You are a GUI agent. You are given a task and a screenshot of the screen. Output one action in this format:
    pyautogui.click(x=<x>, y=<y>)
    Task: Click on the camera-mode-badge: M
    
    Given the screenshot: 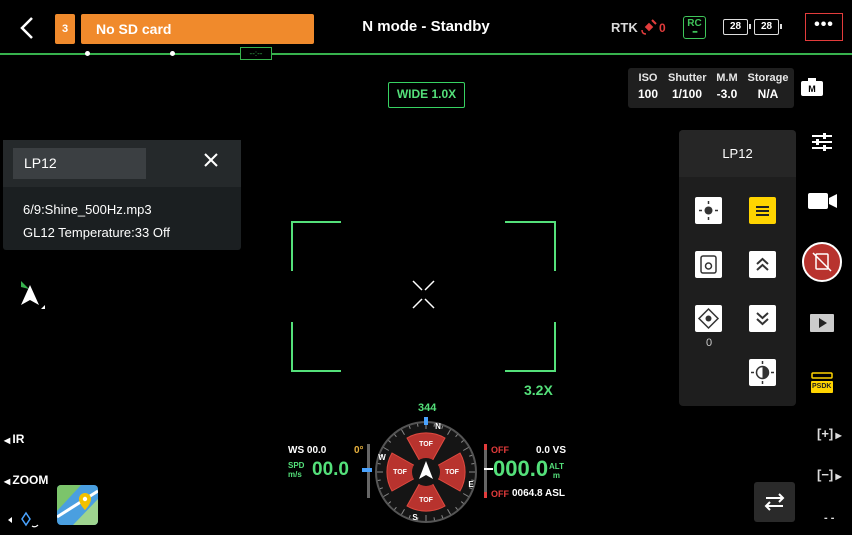 What is the action you would take?
    pyautogui.click(x=812, y=89)
    